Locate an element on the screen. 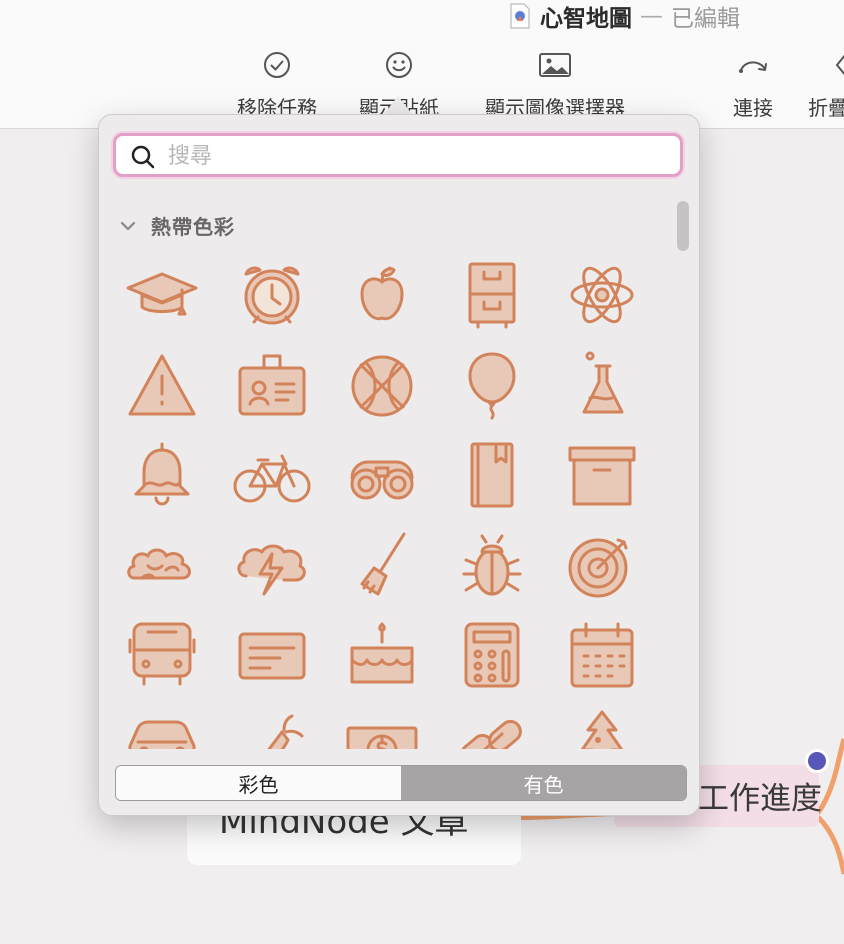  search-box is located at coordinates (398, 155).